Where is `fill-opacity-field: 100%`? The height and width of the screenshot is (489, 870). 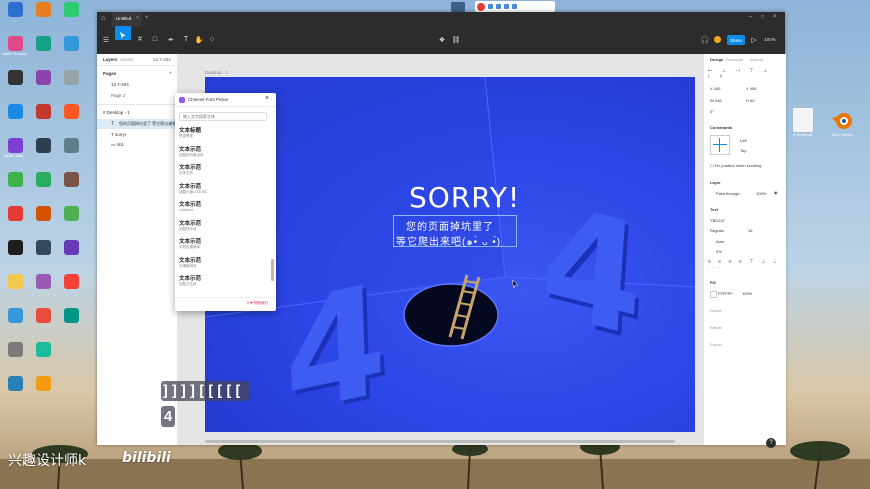
fill-opacity-field: 100% is located at coordinates (747, 293).